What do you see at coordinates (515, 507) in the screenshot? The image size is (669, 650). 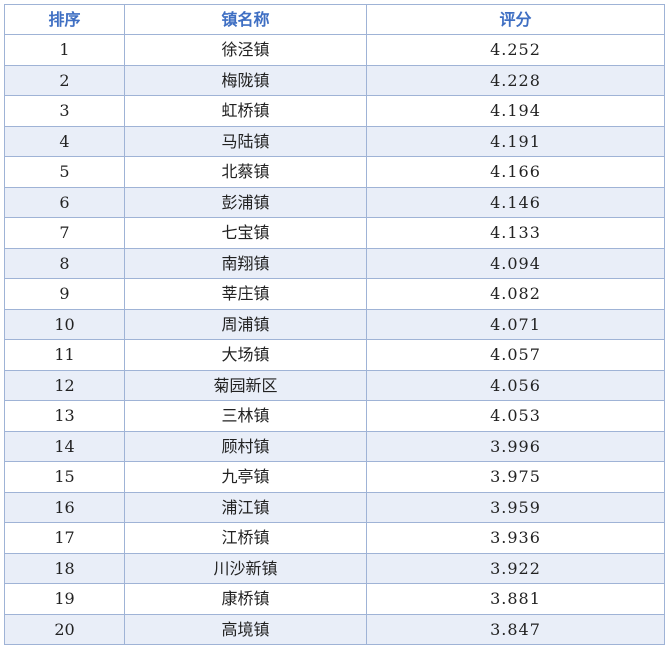 I see `cell-score: 3.959` at bounding box center [515, 507].